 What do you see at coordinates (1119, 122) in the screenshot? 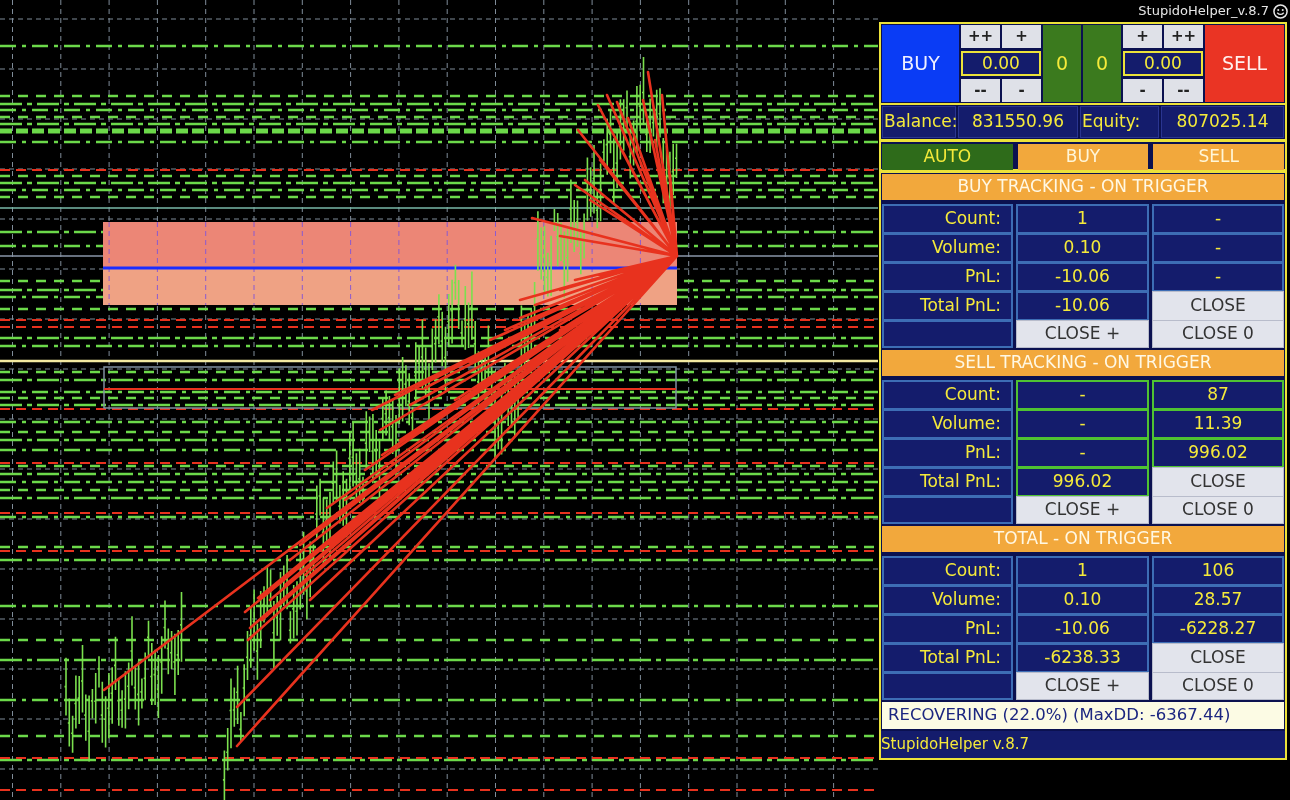
I see `account-label: Equity:` at bounding box center [1119, 122].